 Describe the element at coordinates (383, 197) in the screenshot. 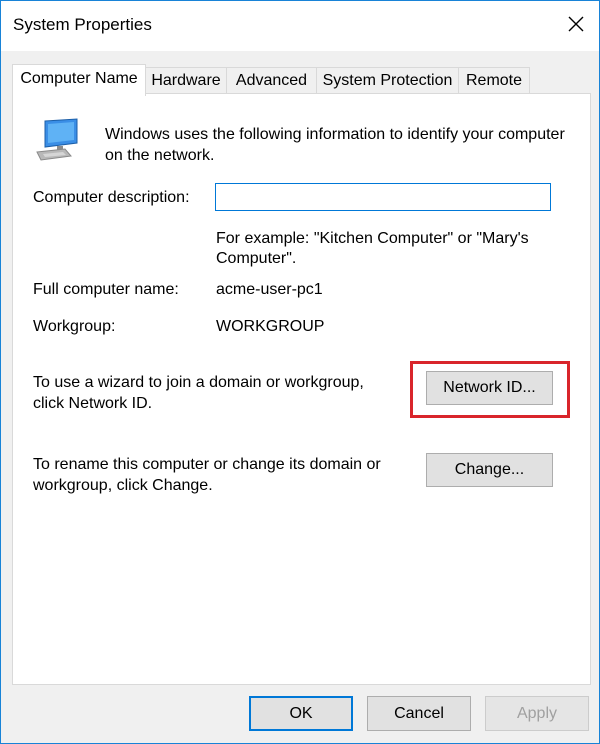

I see `computer-description-input` at that location.